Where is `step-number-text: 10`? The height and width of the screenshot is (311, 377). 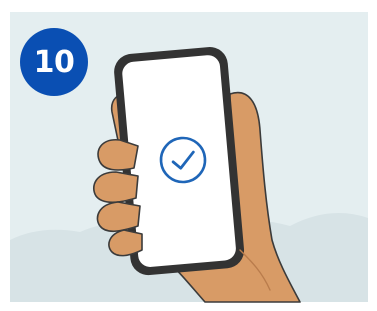
step-number-text: 10 is located at coordinates (54, 62).